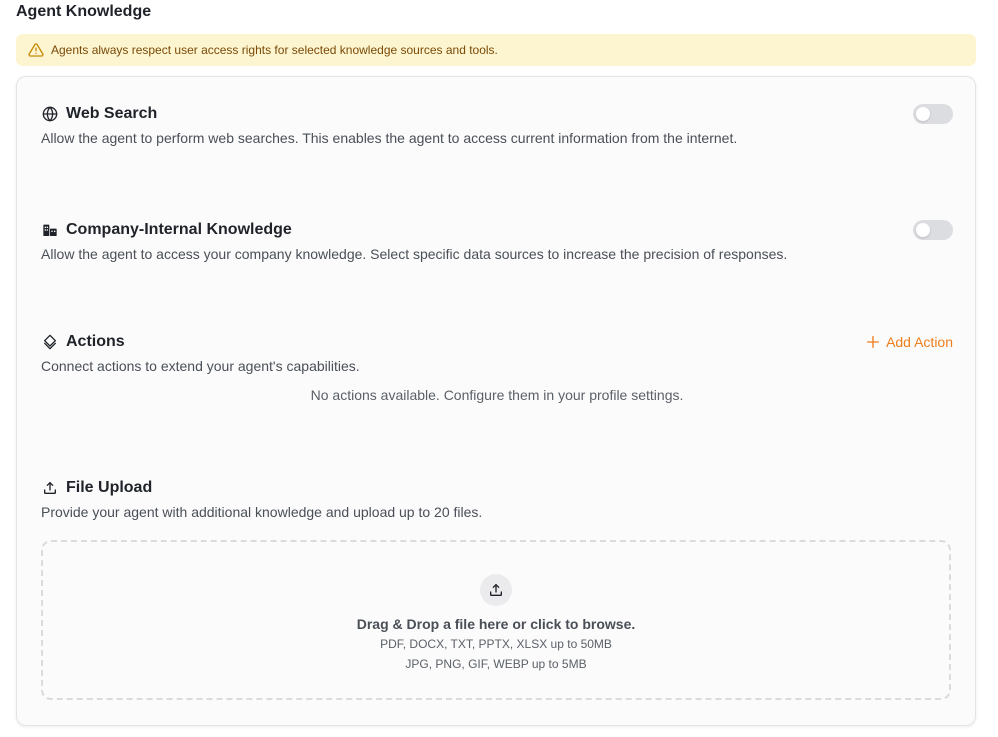 This screenshot has height=737, width=998. What do you see at coordinates (84, 11) in the screenshot?
I see `page-title: Agent Knowledge` at bounding box center [84, 11].